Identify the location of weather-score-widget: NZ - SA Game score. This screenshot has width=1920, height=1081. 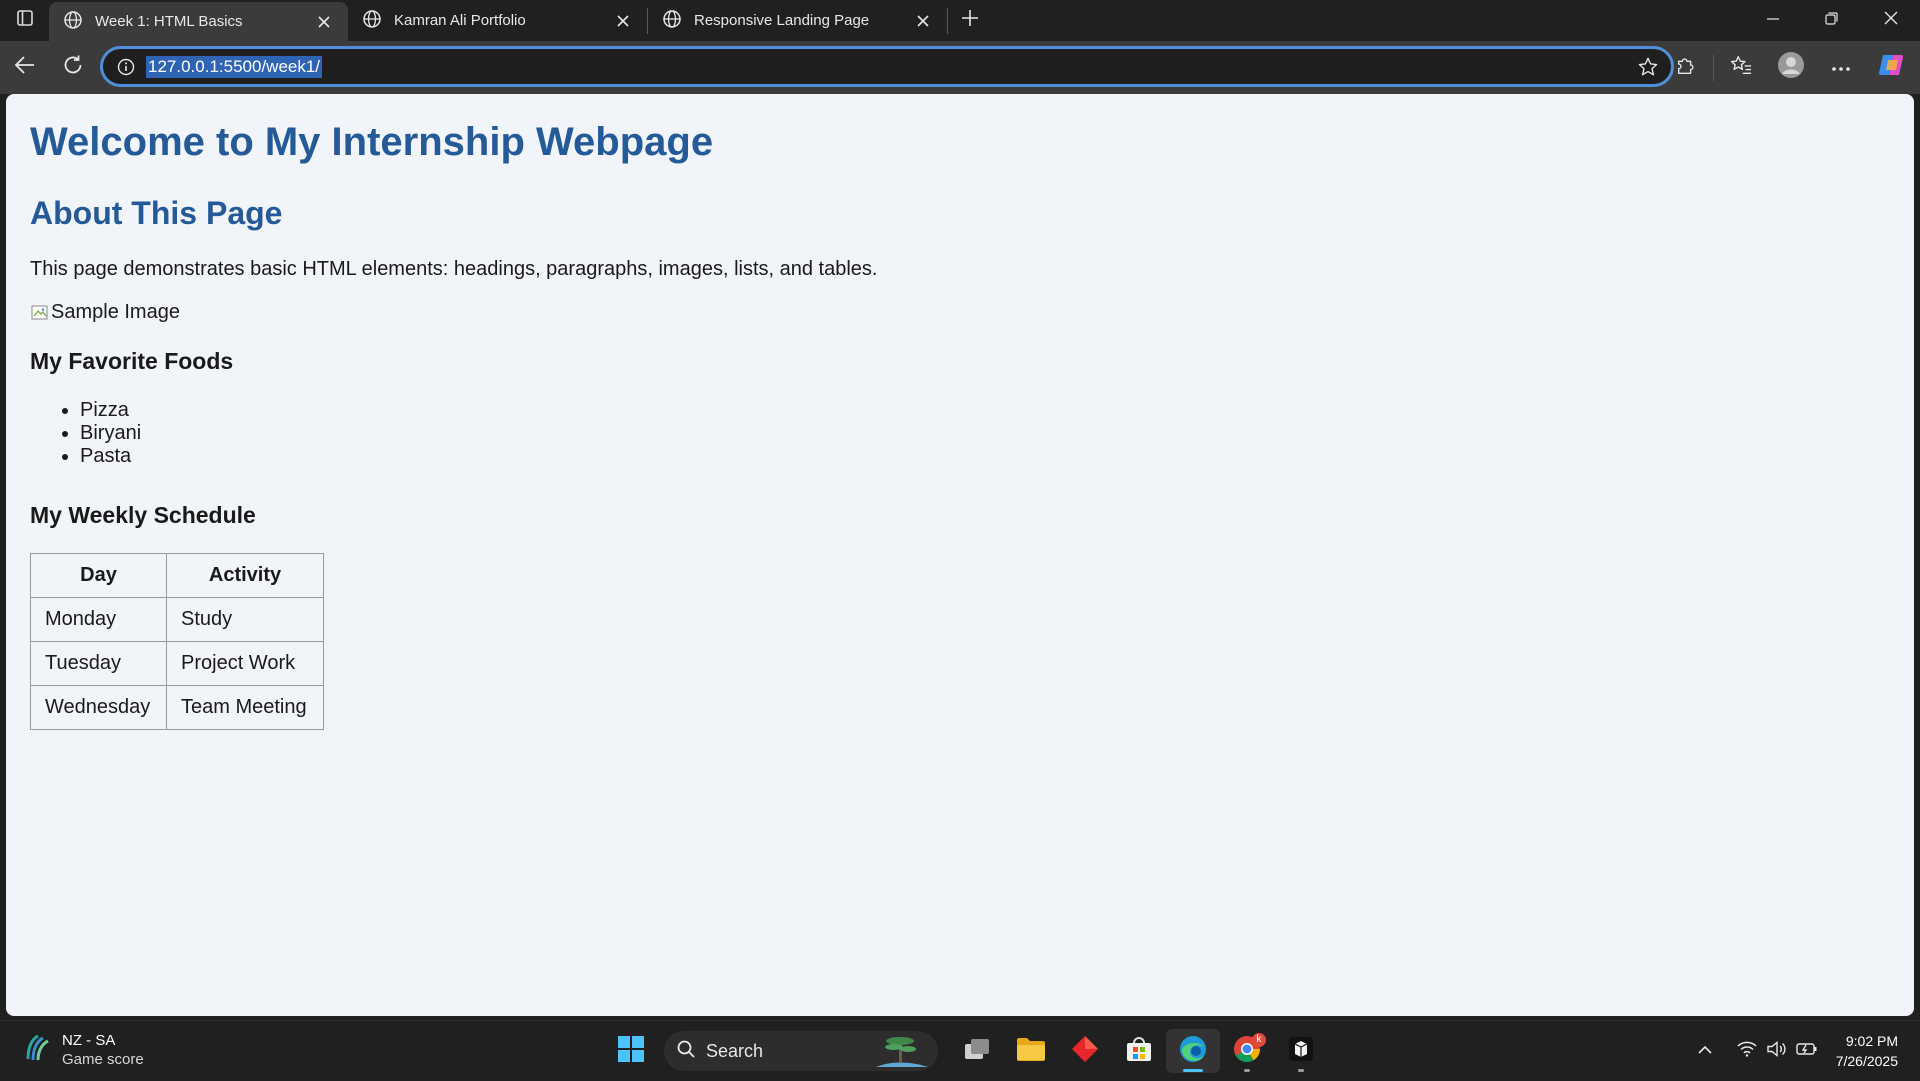
(83, 1050).